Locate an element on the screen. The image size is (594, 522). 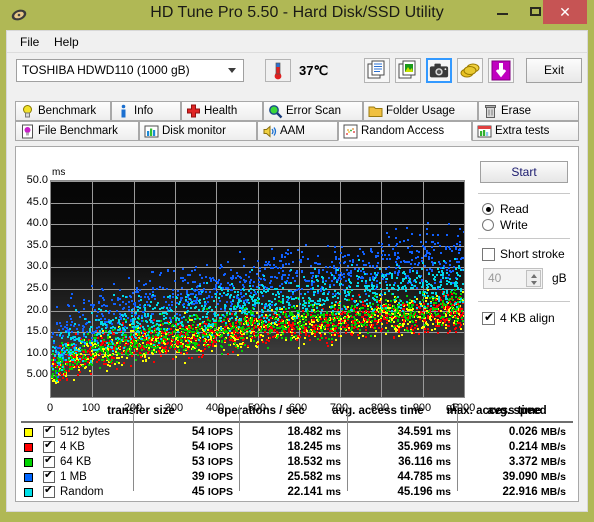
copy-image-icon is located at coordinates (408, 70).